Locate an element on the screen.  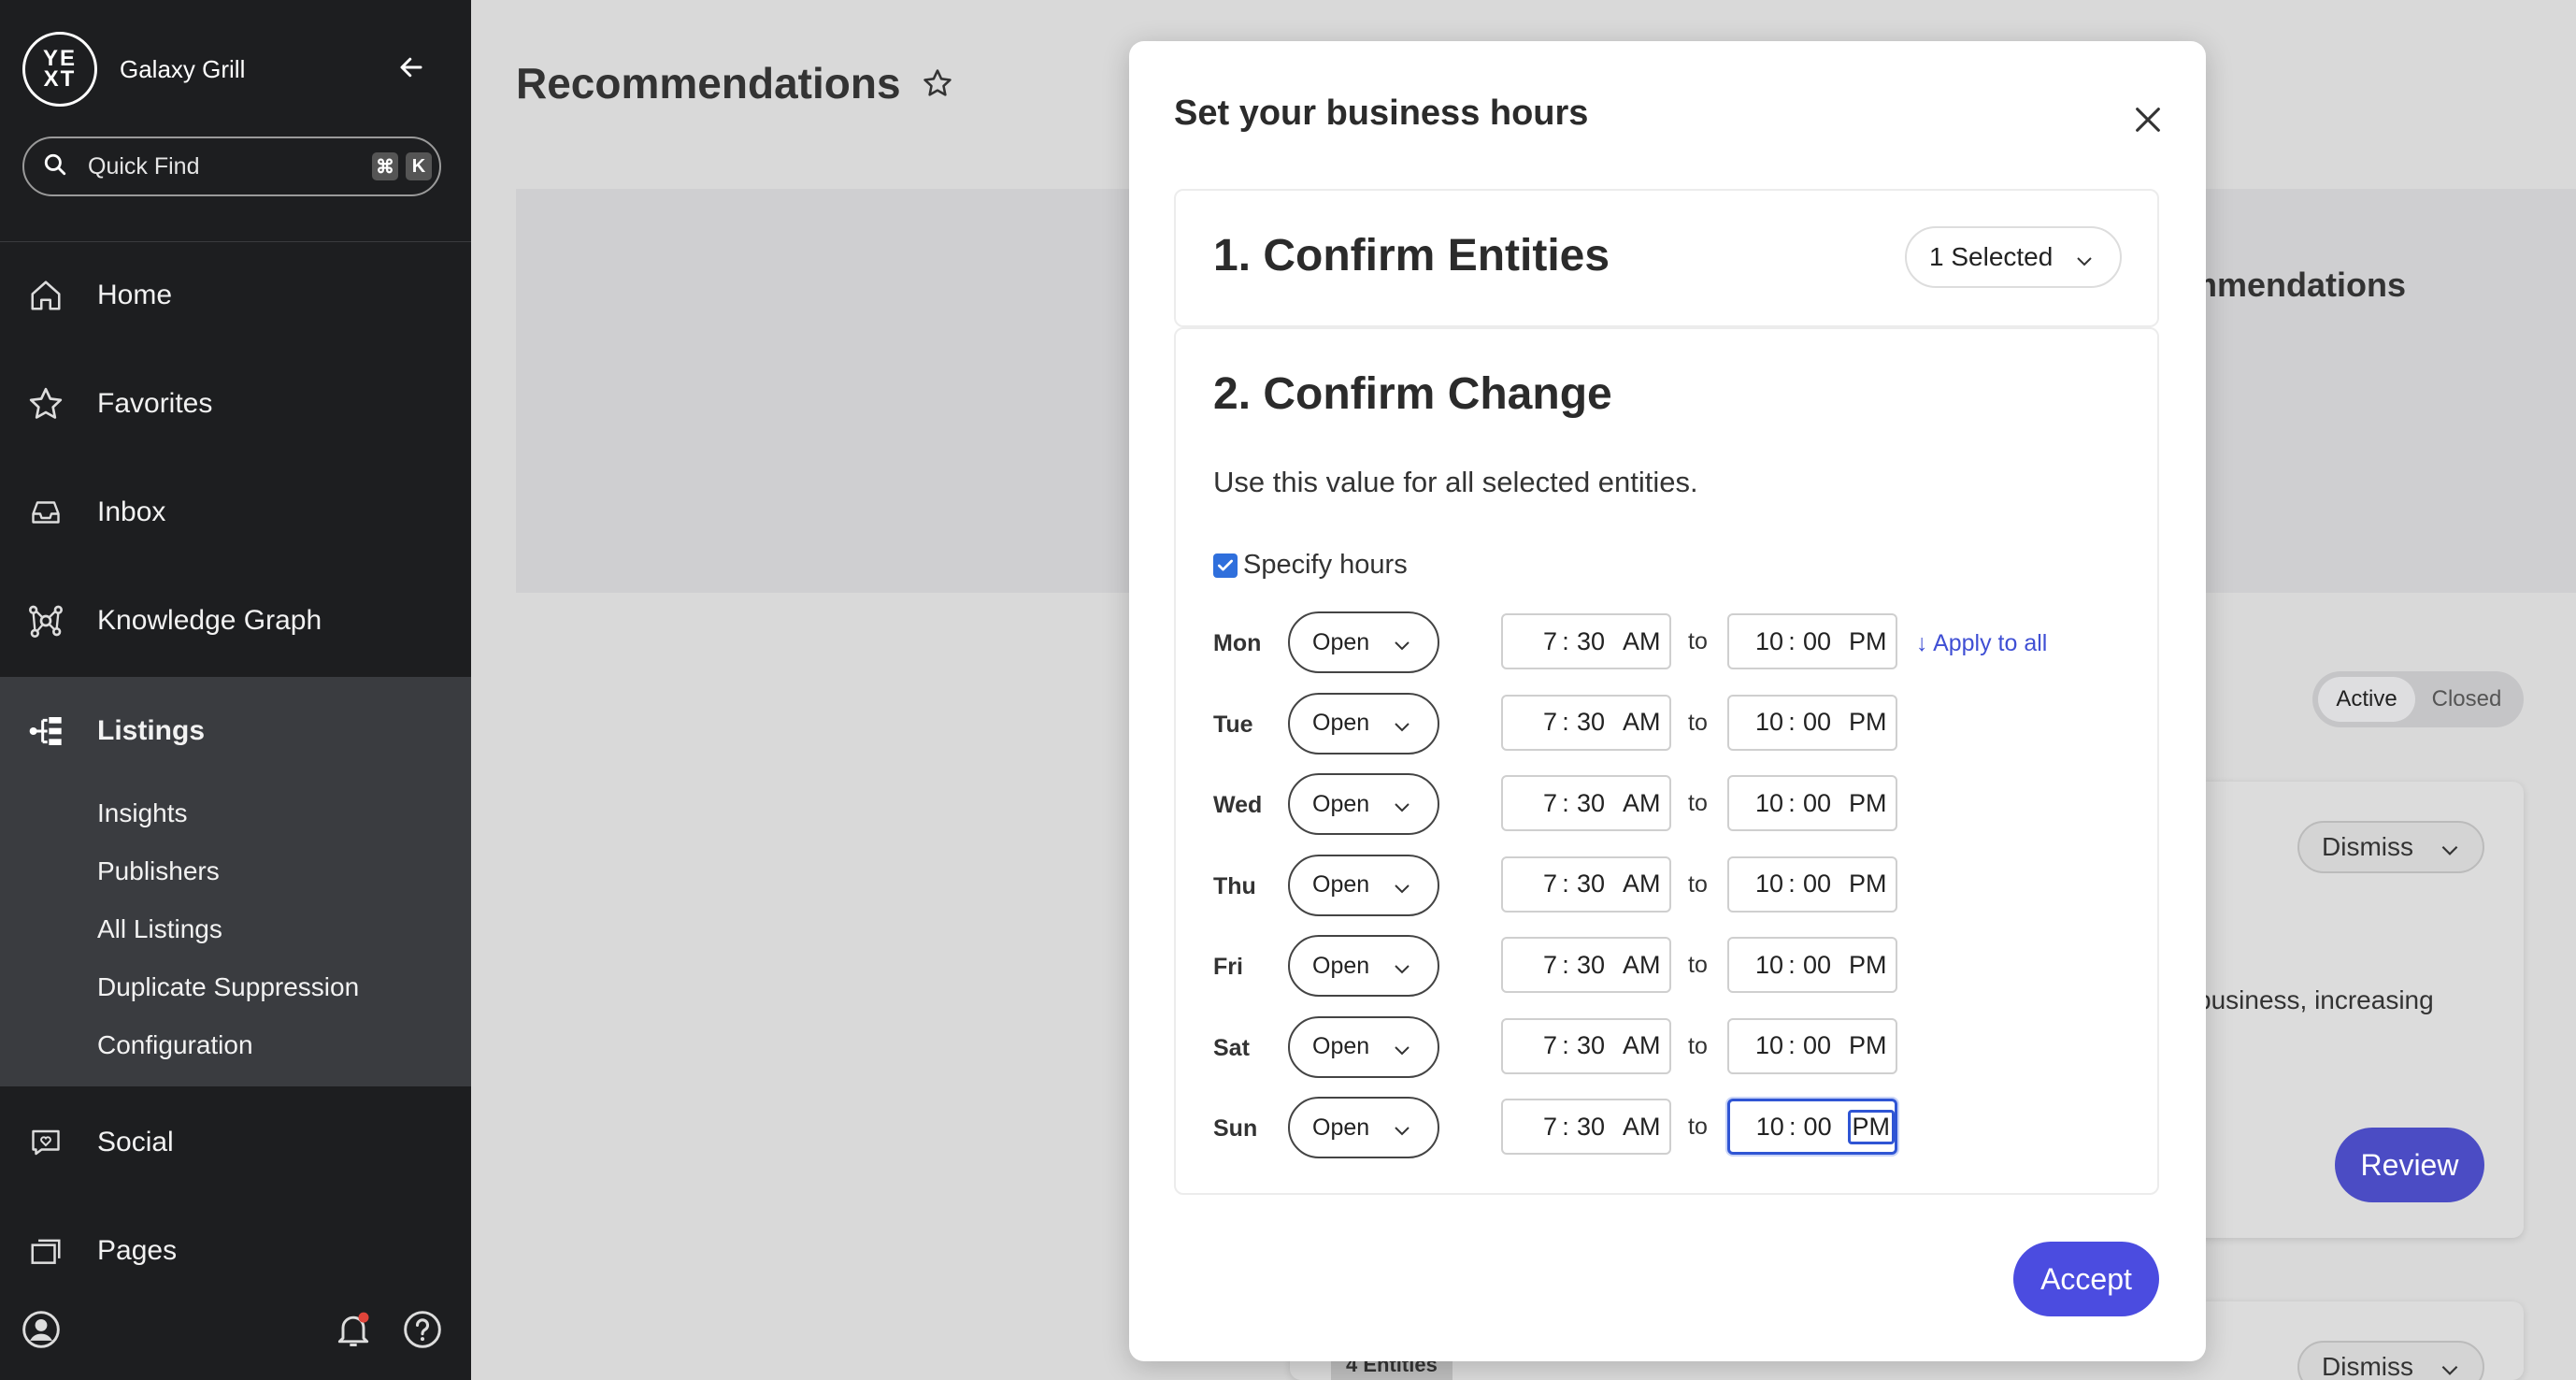
kbd-cmd: ⌘ is located at coordinates (385, 166).